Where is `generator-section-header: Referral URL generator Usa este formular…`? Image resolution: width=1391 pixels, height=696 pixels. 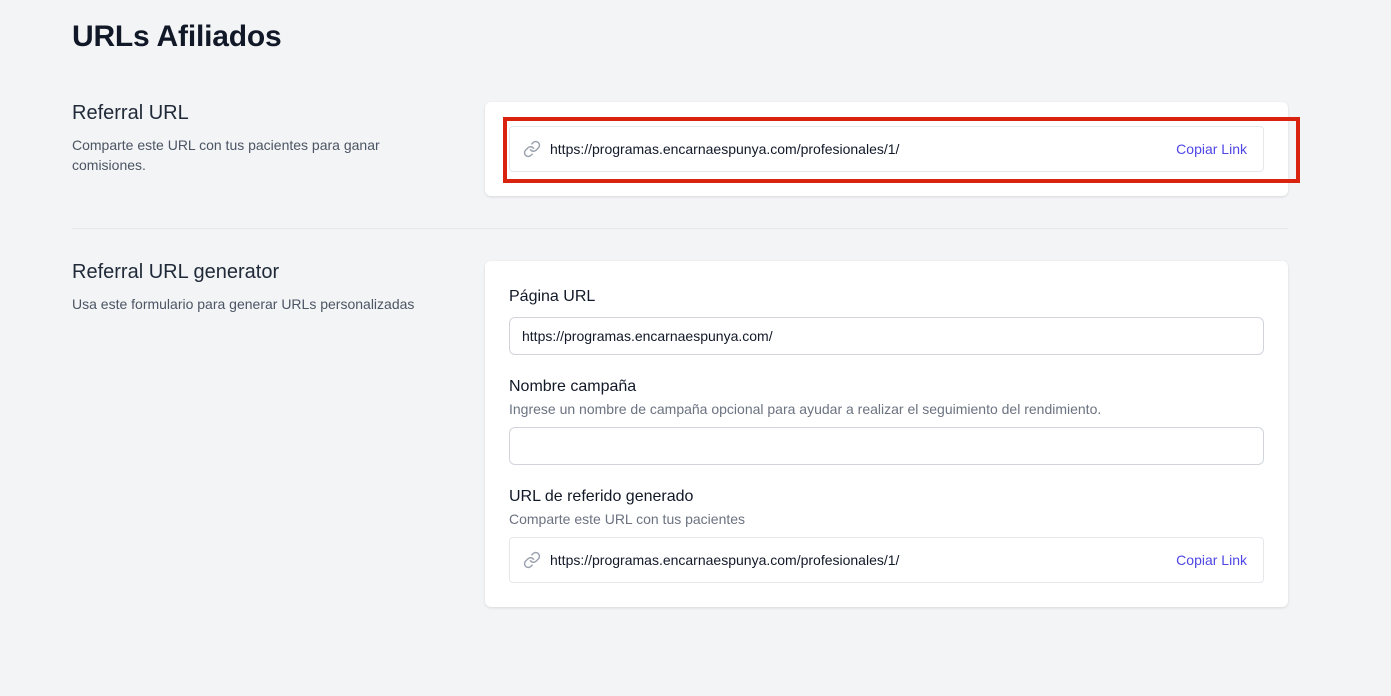
generator-section-header: Referral URL generator Usa este formular… is located at coordinates (262, 287).